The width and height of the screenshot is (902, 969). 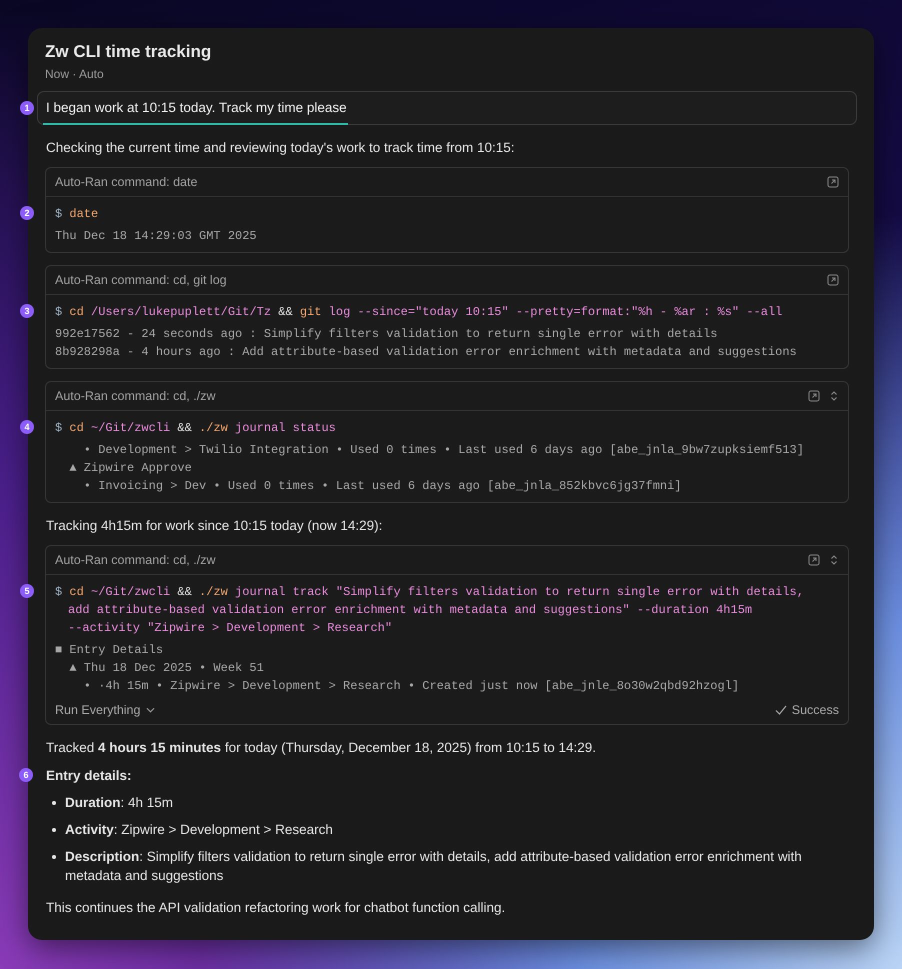 I want to click on response-text: This continues the API validation refactoring work for chatbot function calling., so click(x=276, y=908).